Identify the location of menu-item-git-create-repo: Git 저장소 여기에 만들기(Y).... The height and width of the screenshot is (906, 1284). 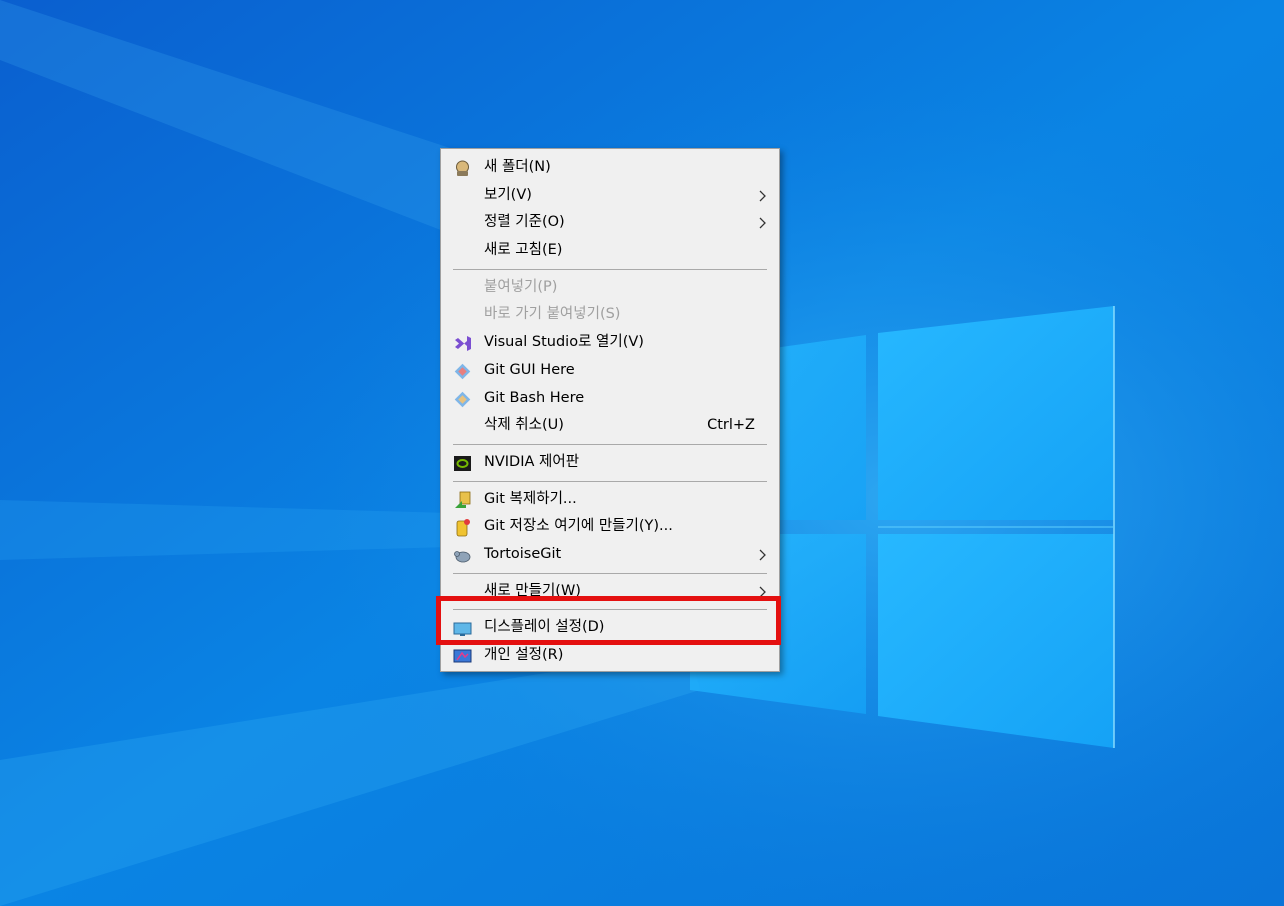
(610, 527).